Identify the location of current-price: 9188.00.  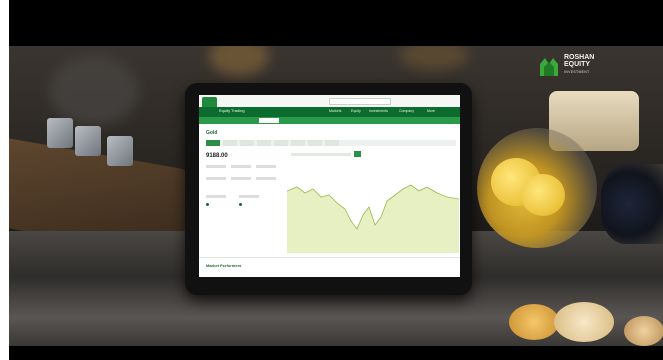
(217, 156).